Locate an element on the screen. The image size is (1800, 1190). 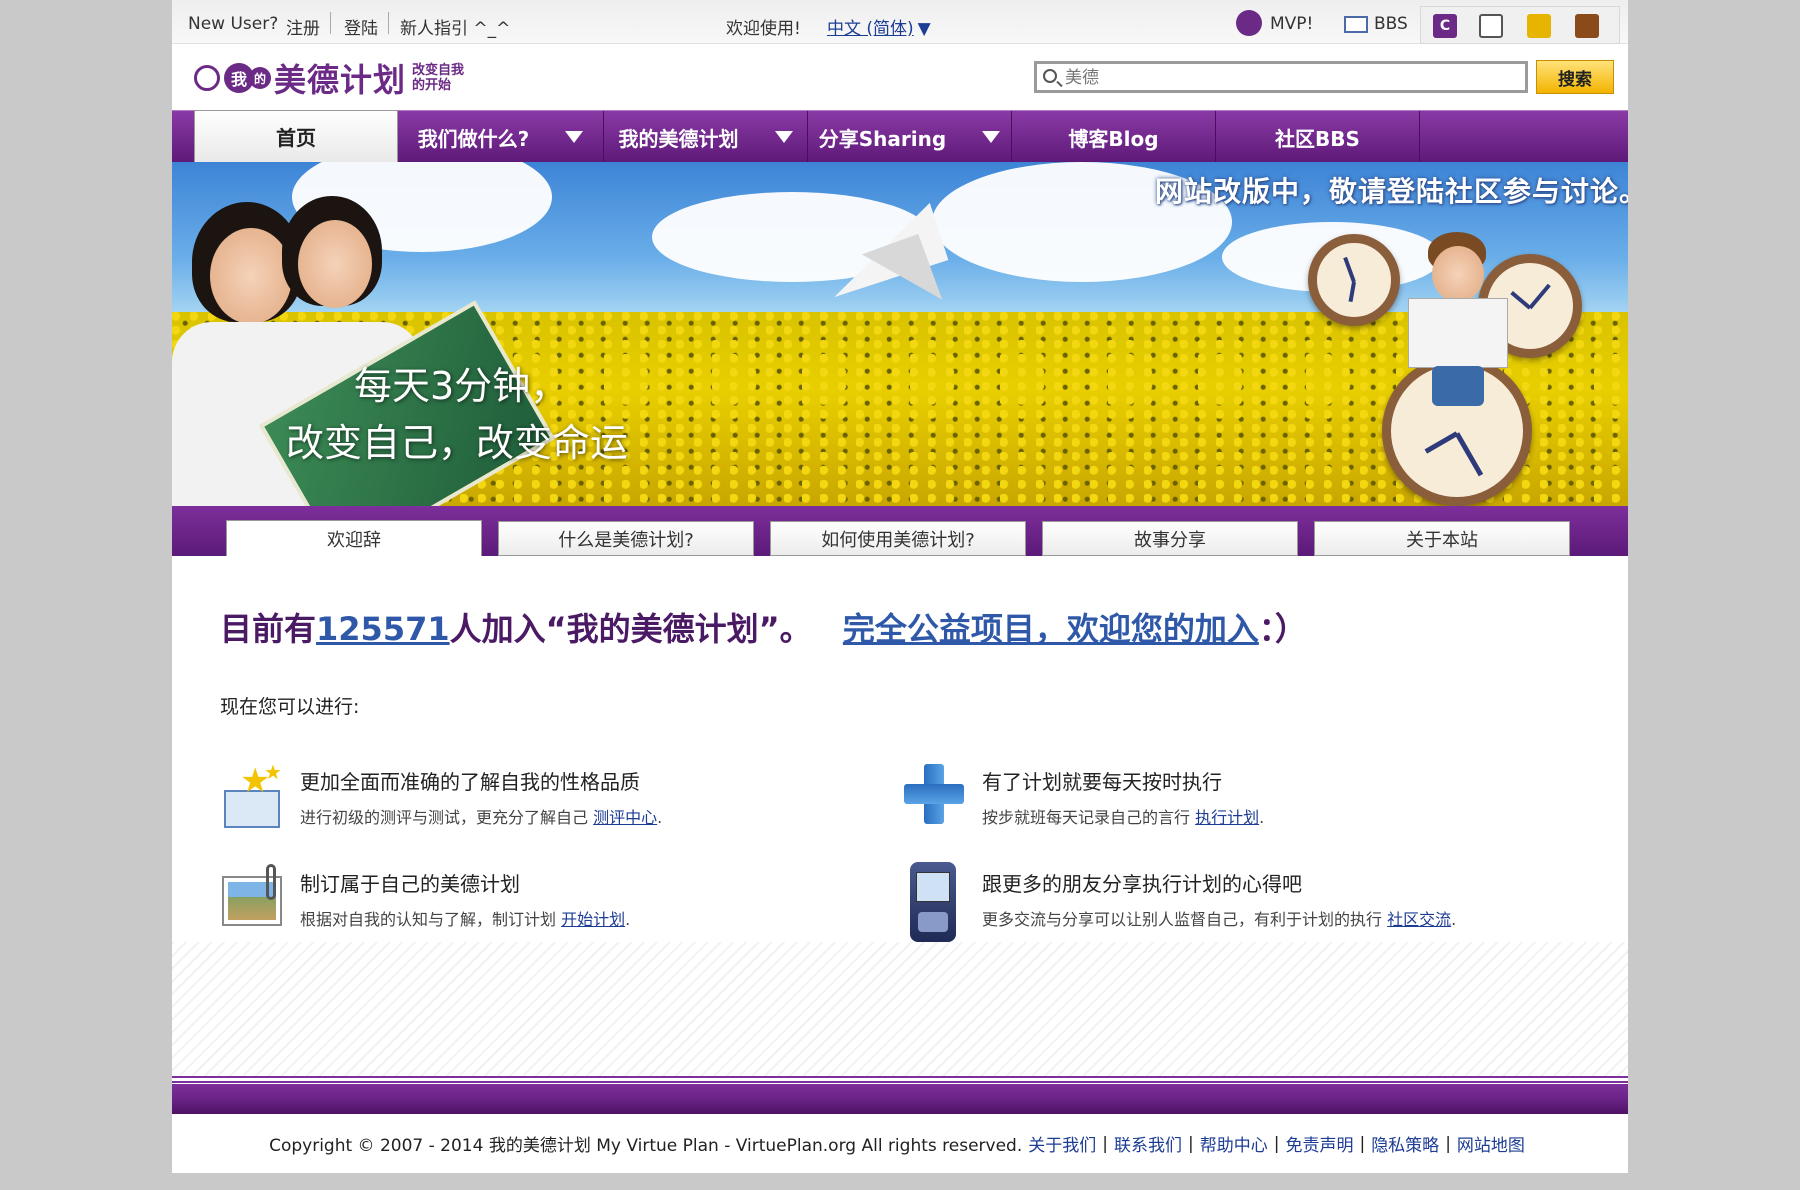
shield-icon is located at coordinates (1587, 26).